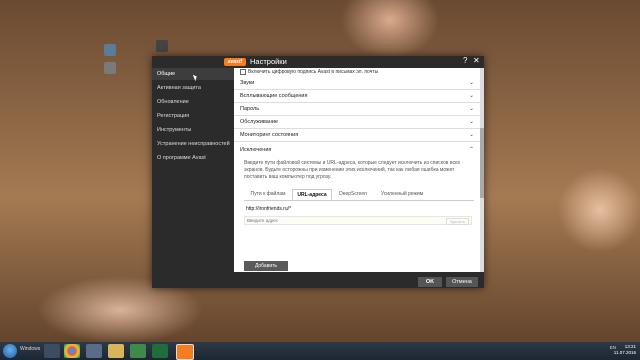 The image size is (640, 360). What do you see at coordinates (312, 194) in the screenshot?
I see `tab-urls: URL-адреса` at bounding box center [312, 194].